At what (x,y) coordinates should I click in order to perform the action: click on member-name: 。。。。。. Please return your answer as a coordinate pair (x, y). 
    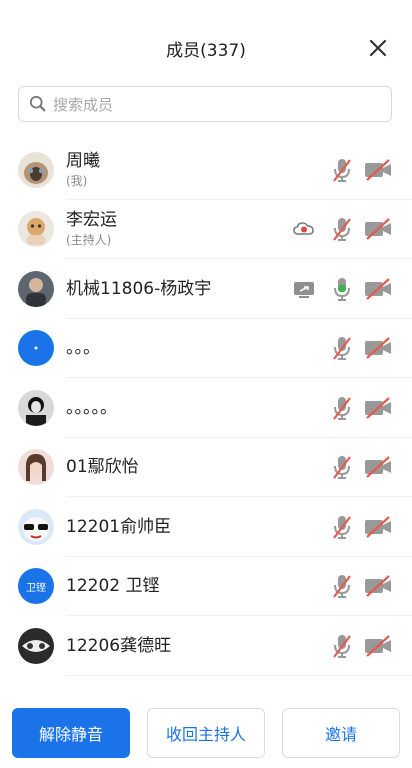
    Looking at the image, I should click on (91, 407).